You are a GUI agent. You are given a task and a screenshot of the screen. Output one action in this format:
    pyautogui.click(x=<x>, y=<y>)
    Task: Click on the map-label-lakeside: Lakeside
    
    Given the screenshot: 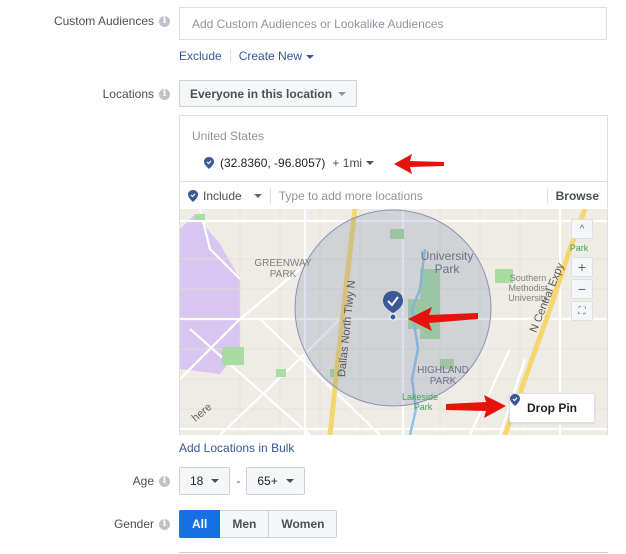 What is the action you would take?
    pyautogui.click(x=420, y=397)
    